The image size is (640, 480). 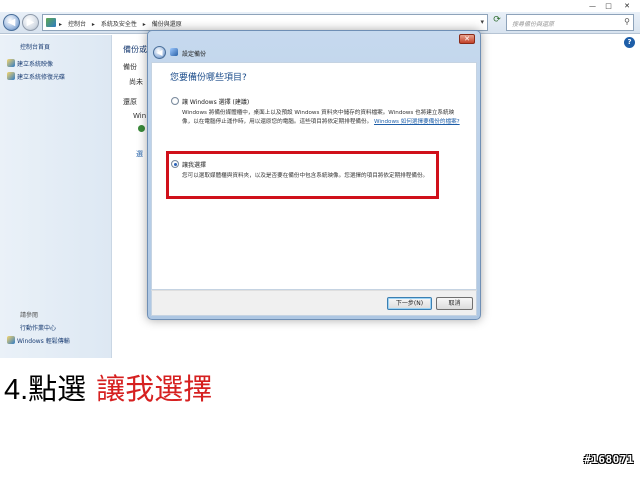 I want to click on sidebar-item-label: 建立系統映像, so click(x=35, y=64).